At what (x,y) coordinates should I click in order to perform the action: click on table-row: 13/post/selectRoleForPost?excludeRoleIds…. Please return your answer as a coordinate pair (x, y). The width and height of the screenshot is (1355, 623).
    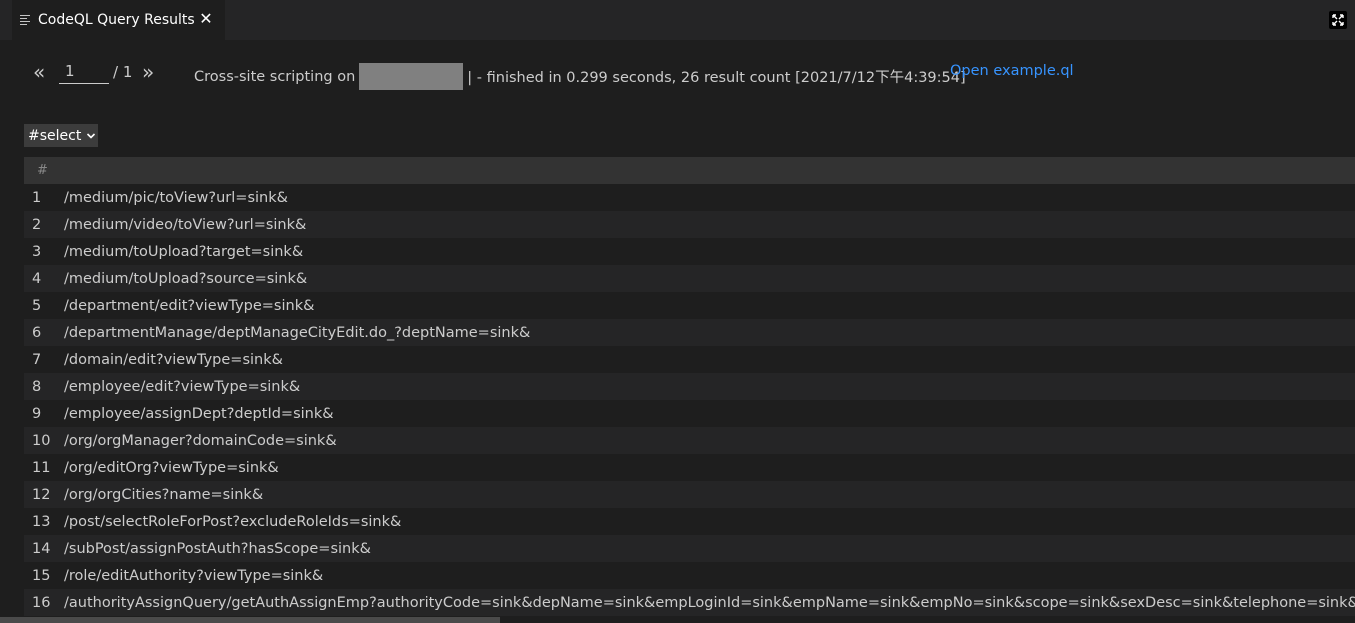
    Looking at the image, I should click on (689, 521).